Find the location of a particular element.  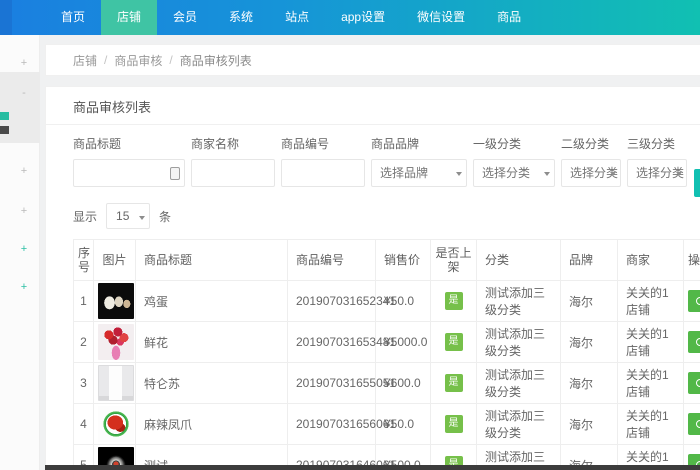

horizontal-scrollbar is located at coordinates (372, 467).